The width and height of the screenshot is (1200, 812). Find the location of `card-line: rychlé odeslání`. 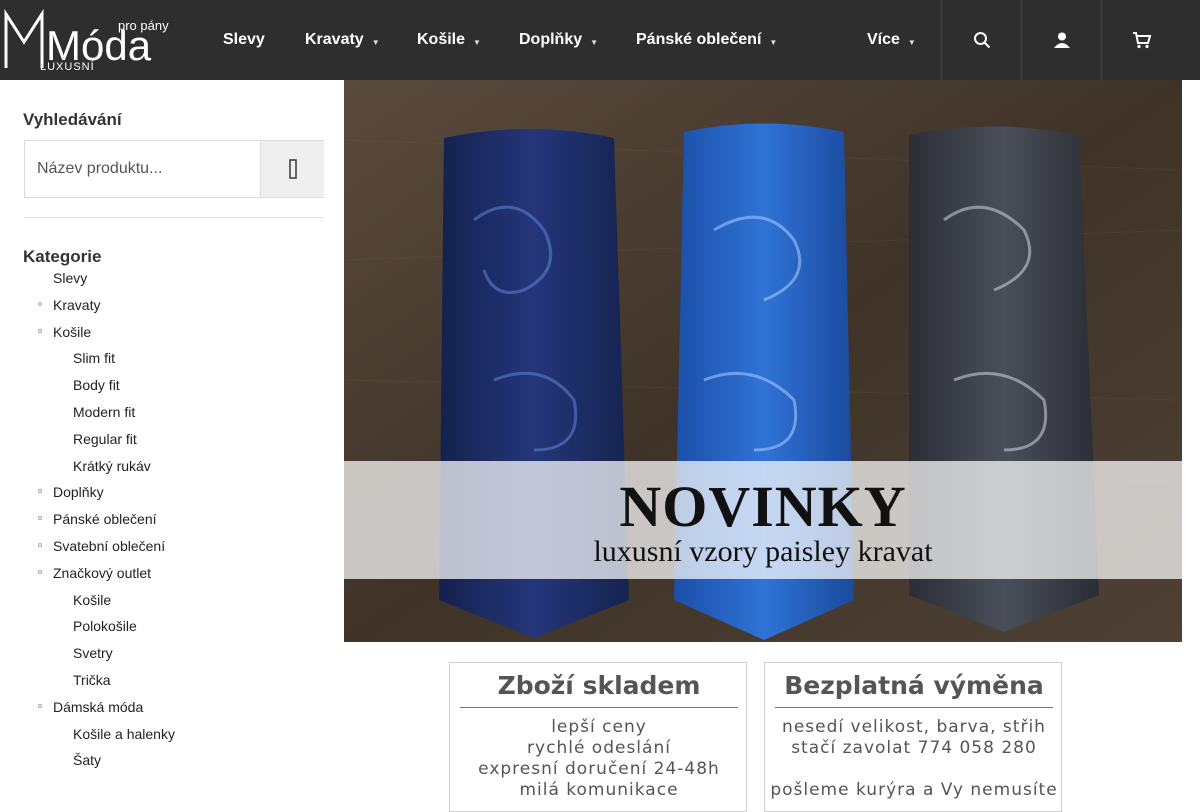

card-line: rychlé odeslání is located at coordinates (599, 748).